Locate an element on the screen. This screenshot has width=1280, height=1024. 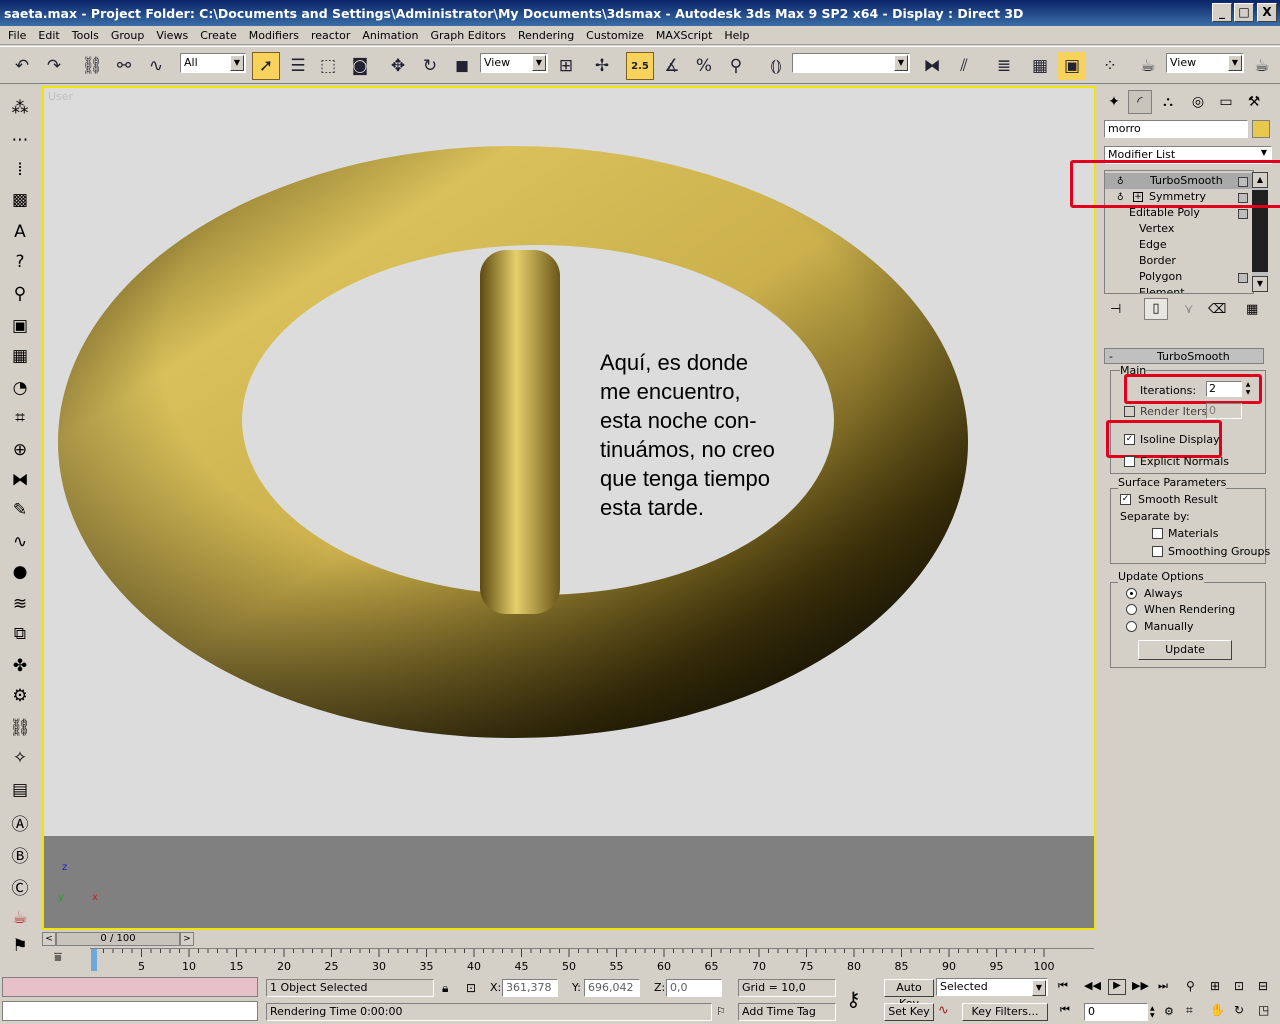
menu-views: Views is located at coordinates (172, 35).